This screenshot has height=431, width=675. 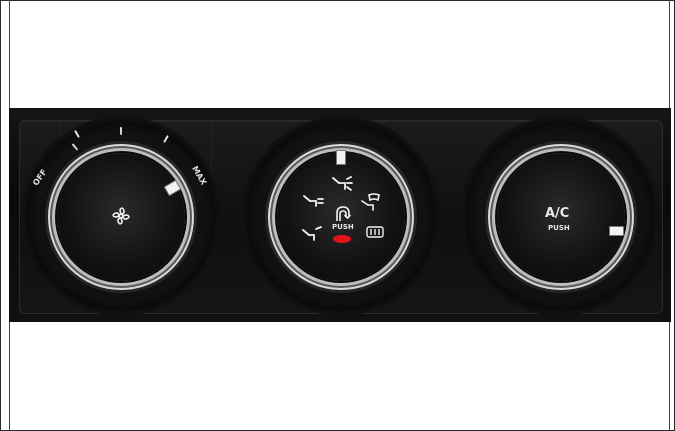 I want to click on ac-push-label: PUSH, so click(x=559, y=228).